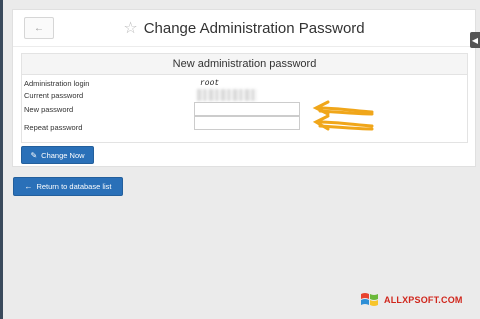  Describe the element at coordinates (369, 299) in the screenshot. I see `windows-logo-icon` at that location.